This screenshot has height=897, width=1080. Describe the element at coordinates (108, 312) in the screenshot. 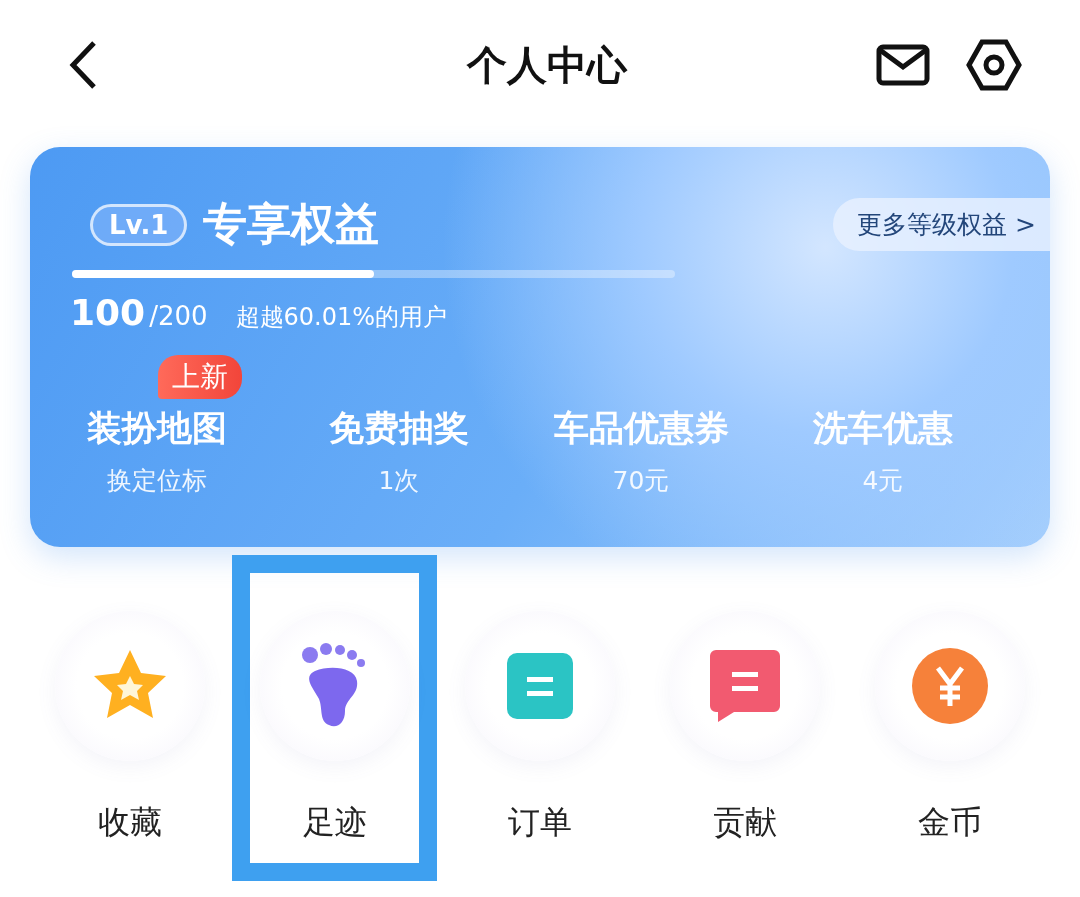

I see `points-value: 100` at that location.